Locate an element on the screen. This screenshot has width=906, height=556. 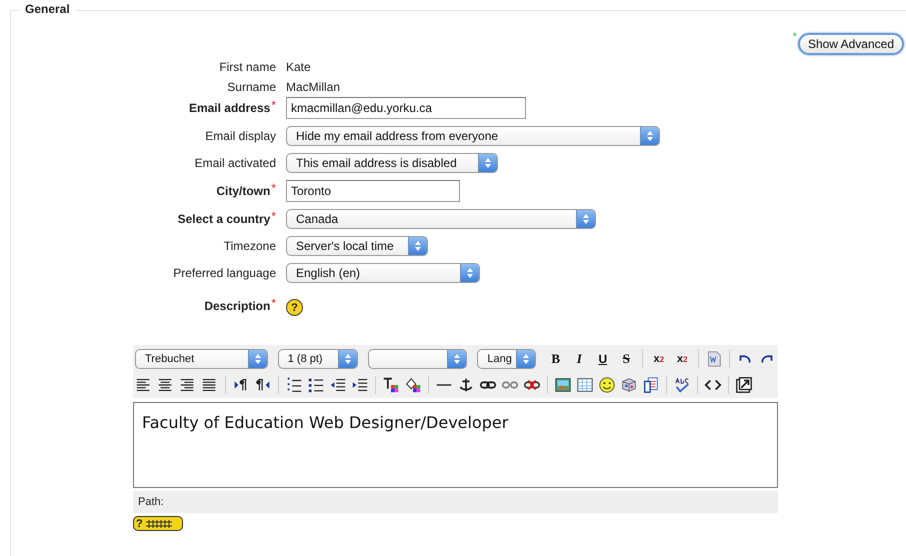
field-label: Email address is located at coordinates (229, 108).